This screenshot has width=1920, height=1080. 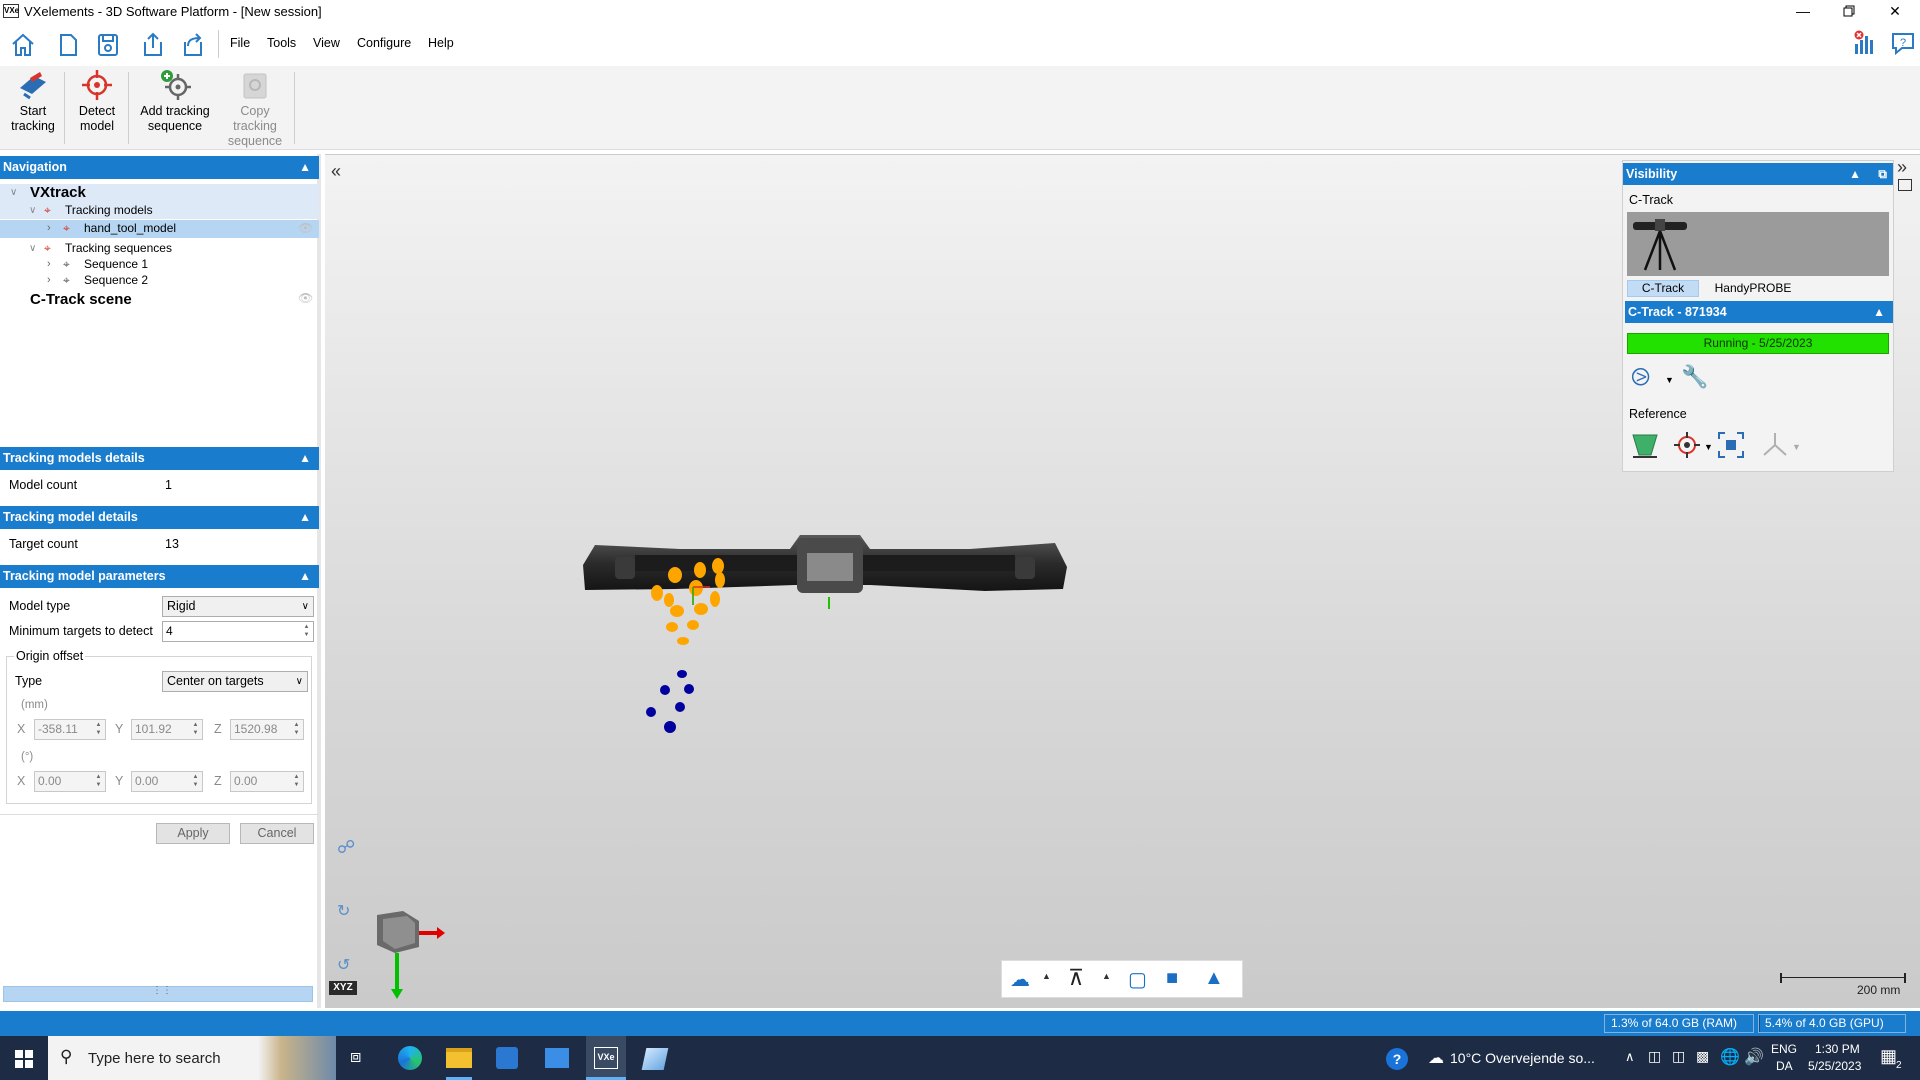 I want to click on connection-status-icon, so click(x=1865, y=43).